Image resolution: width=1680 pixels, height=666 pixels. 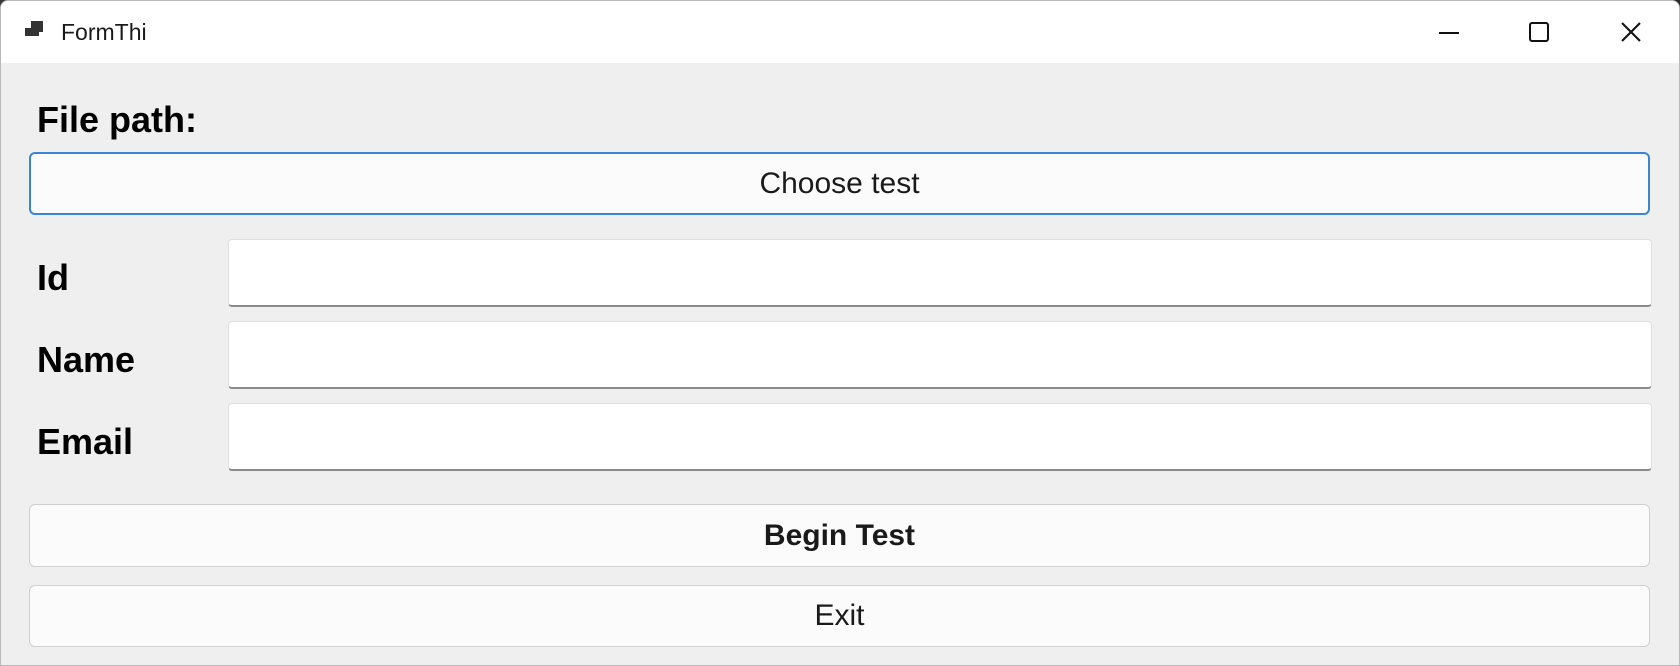 What do you see at coordinates (104, 32) in the screenshot?
I see `window-title: FormThi` at bounding box center [104, 32].